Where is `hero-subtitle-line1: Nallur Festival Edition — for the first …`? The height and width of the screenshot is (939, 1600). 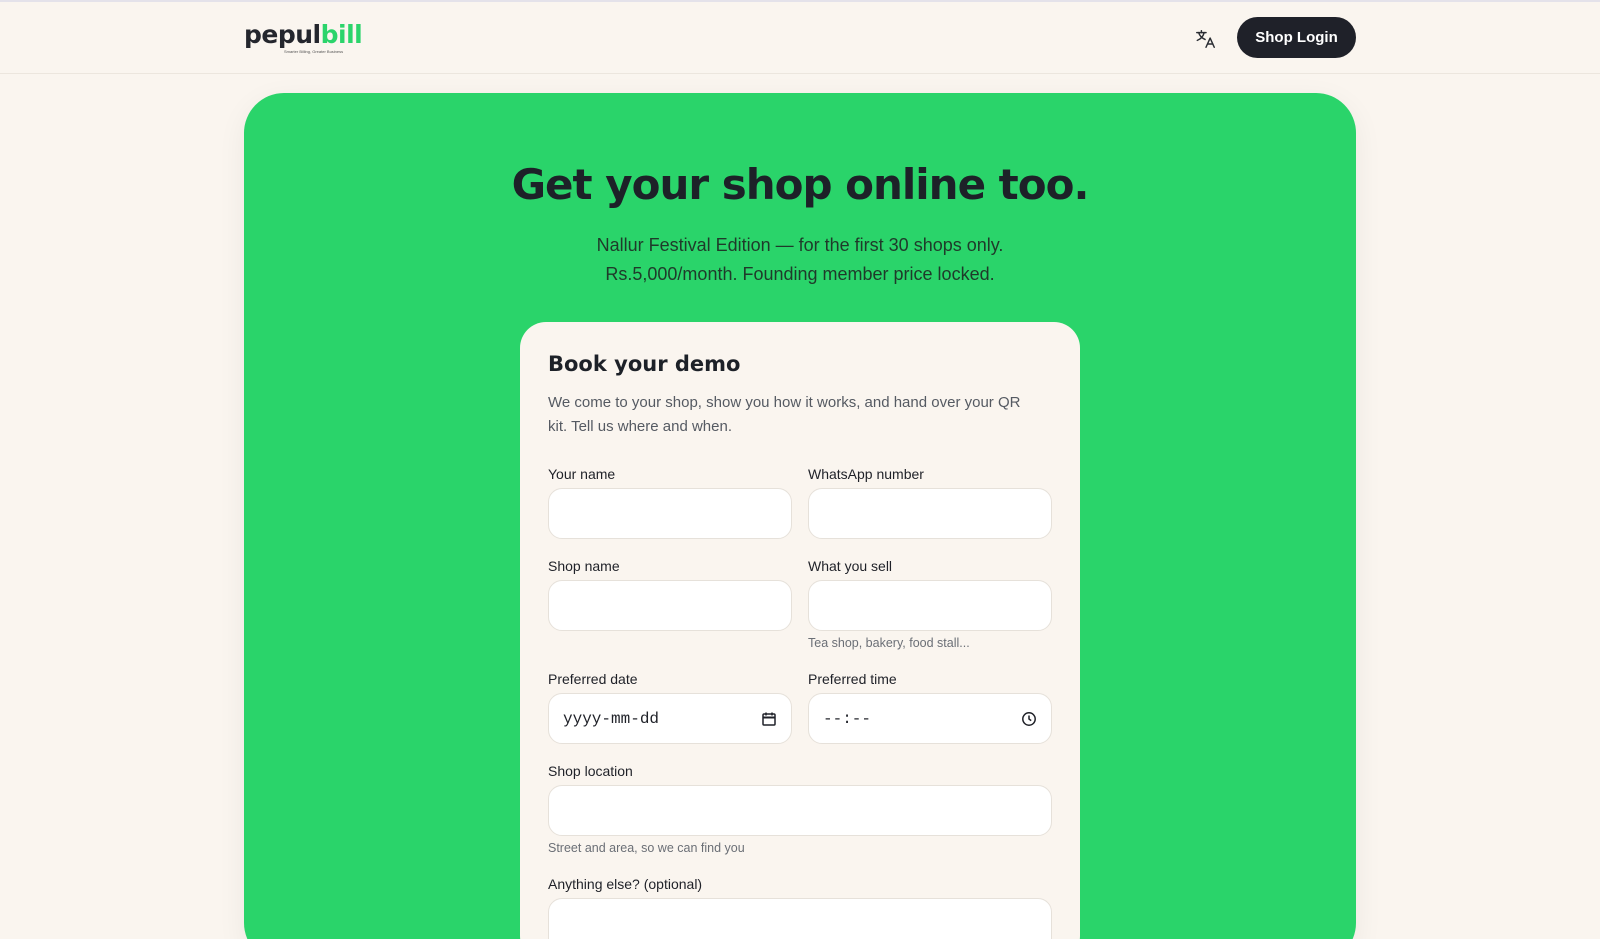 hero-subtitle-line1: Nallur Festival Edition — for the first … is located at coordinates (800, 245).